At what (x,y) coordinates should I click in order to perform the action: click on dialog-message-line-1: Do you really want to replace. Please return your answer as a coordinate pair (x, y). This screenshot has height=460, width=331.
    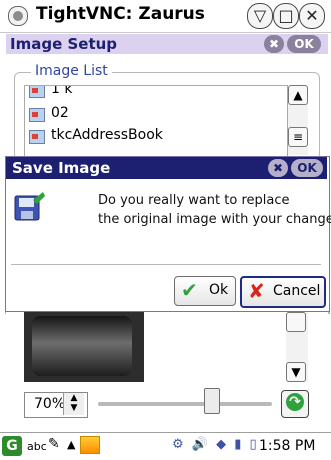
    Looking at the image, I should click on (194, 200).